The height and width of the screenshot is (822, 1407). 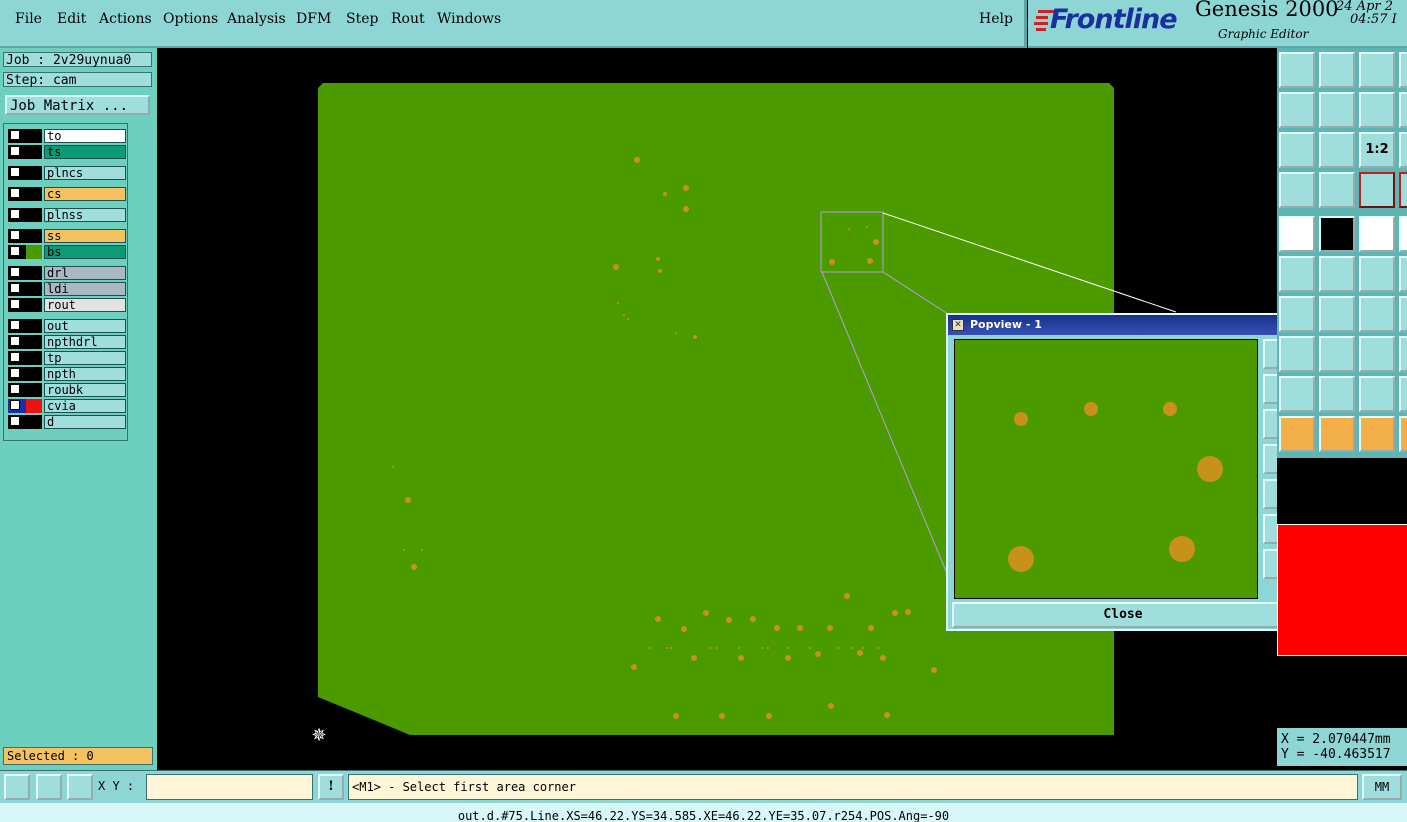 What do you see at coordinates (1297, 234) in the screenshot?
I see `pad-icon` at bounding box center [1297, 234].